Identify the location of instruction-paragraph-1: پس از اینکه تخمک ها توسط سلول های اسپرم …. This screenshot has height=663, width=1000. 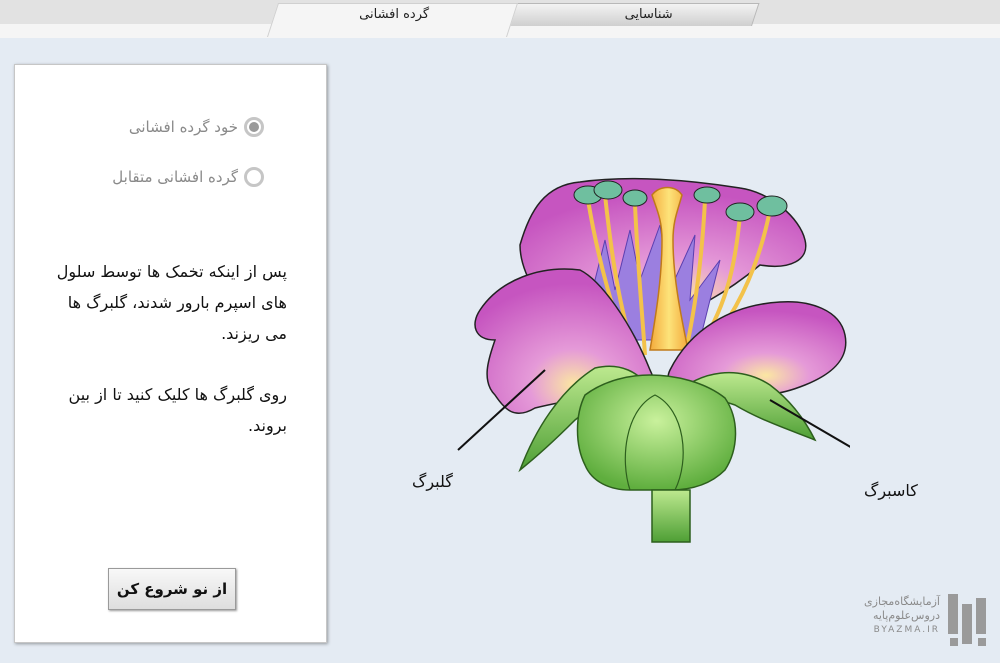
(171, 302).